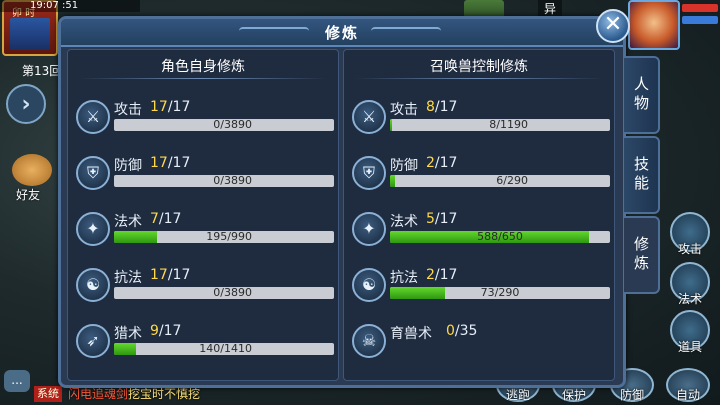 This screenshot has height=405, width=720. I want to click on status-bar: 19:07 :51, so click(70, 6).